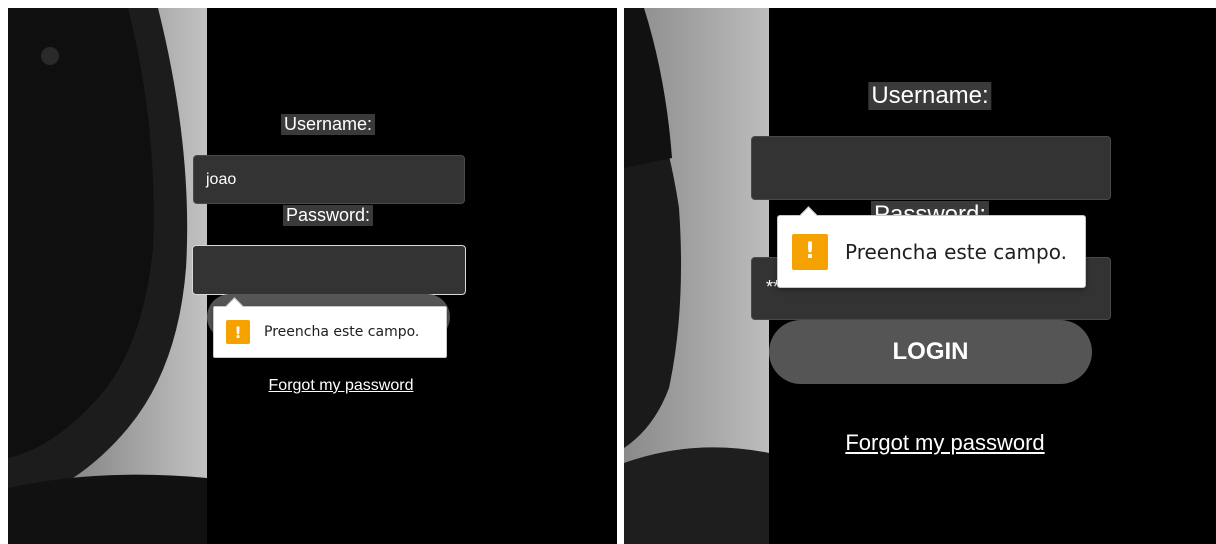 The width and height of the screenshot is (1216, 544). I want to click on background-photo, so click(696, 276).